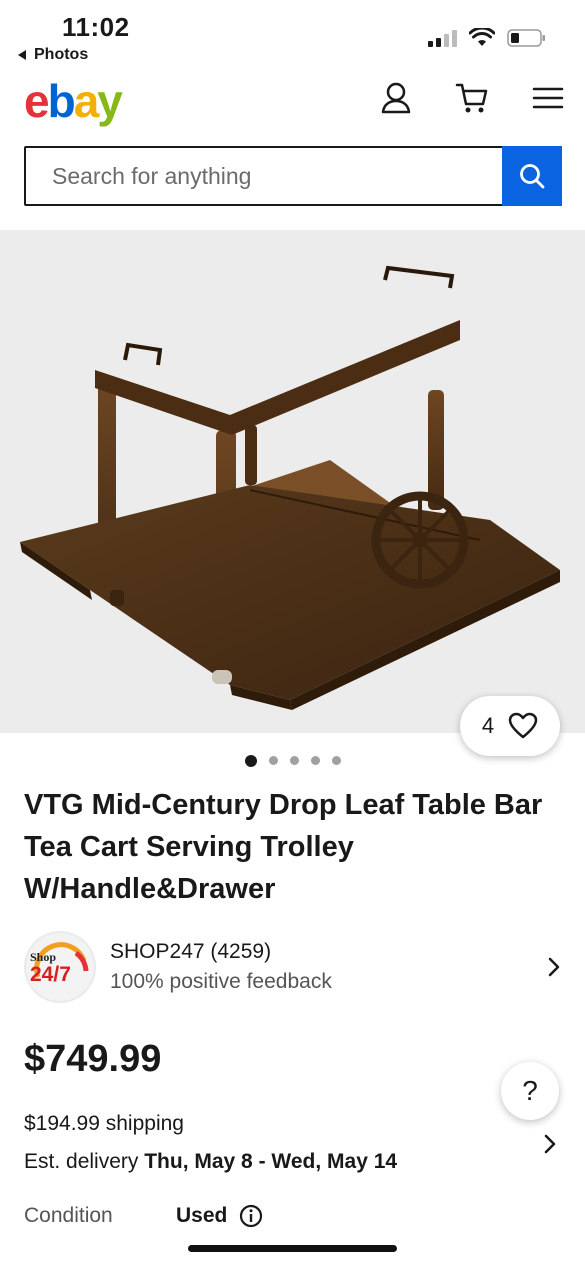  What do you see at coordinates (22, 55) in the screenshot?
I see `back-arrow-icon` at bounding box center [22, 55].